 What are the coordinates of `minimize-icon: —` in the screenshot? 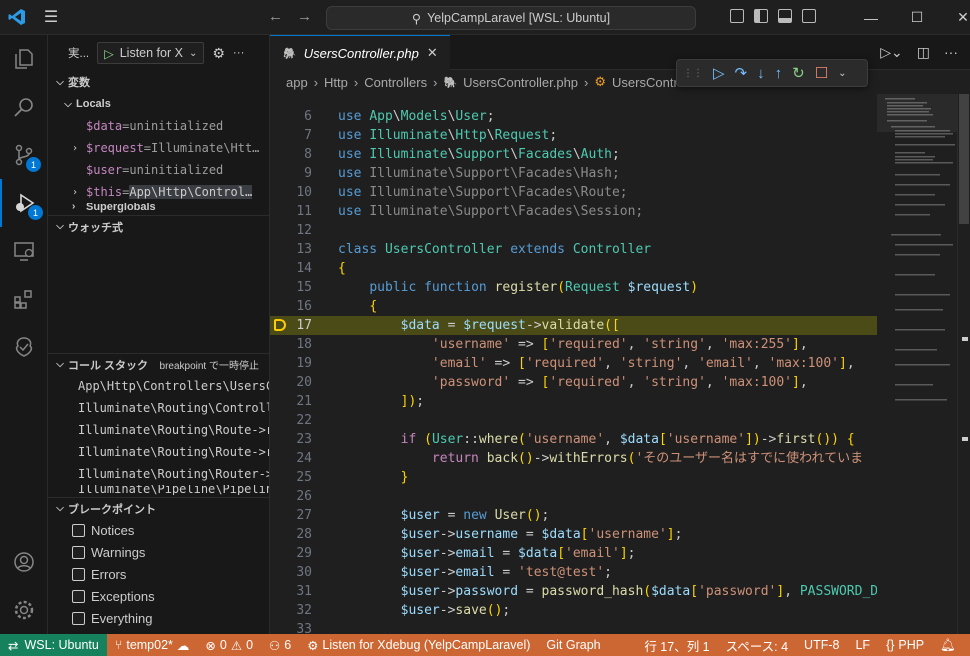 It's located at (871, 17).